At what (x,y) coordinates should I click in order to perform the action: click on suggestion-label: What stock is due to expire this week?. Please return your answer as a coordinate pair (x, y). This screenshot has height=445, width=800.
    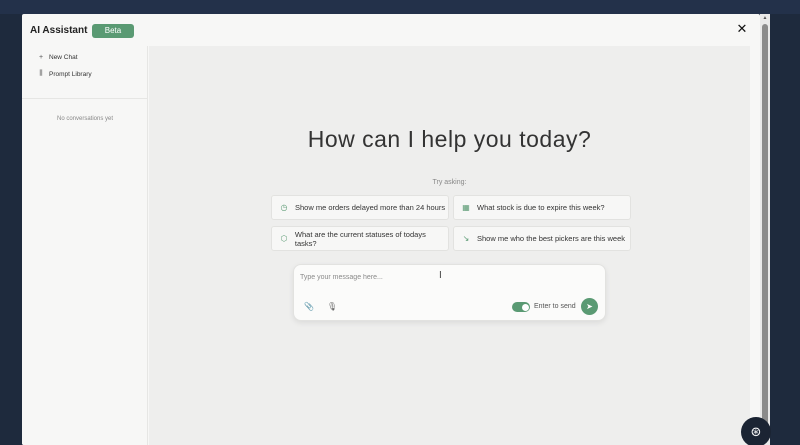
    Looking at the image, I should click on (541, 207).